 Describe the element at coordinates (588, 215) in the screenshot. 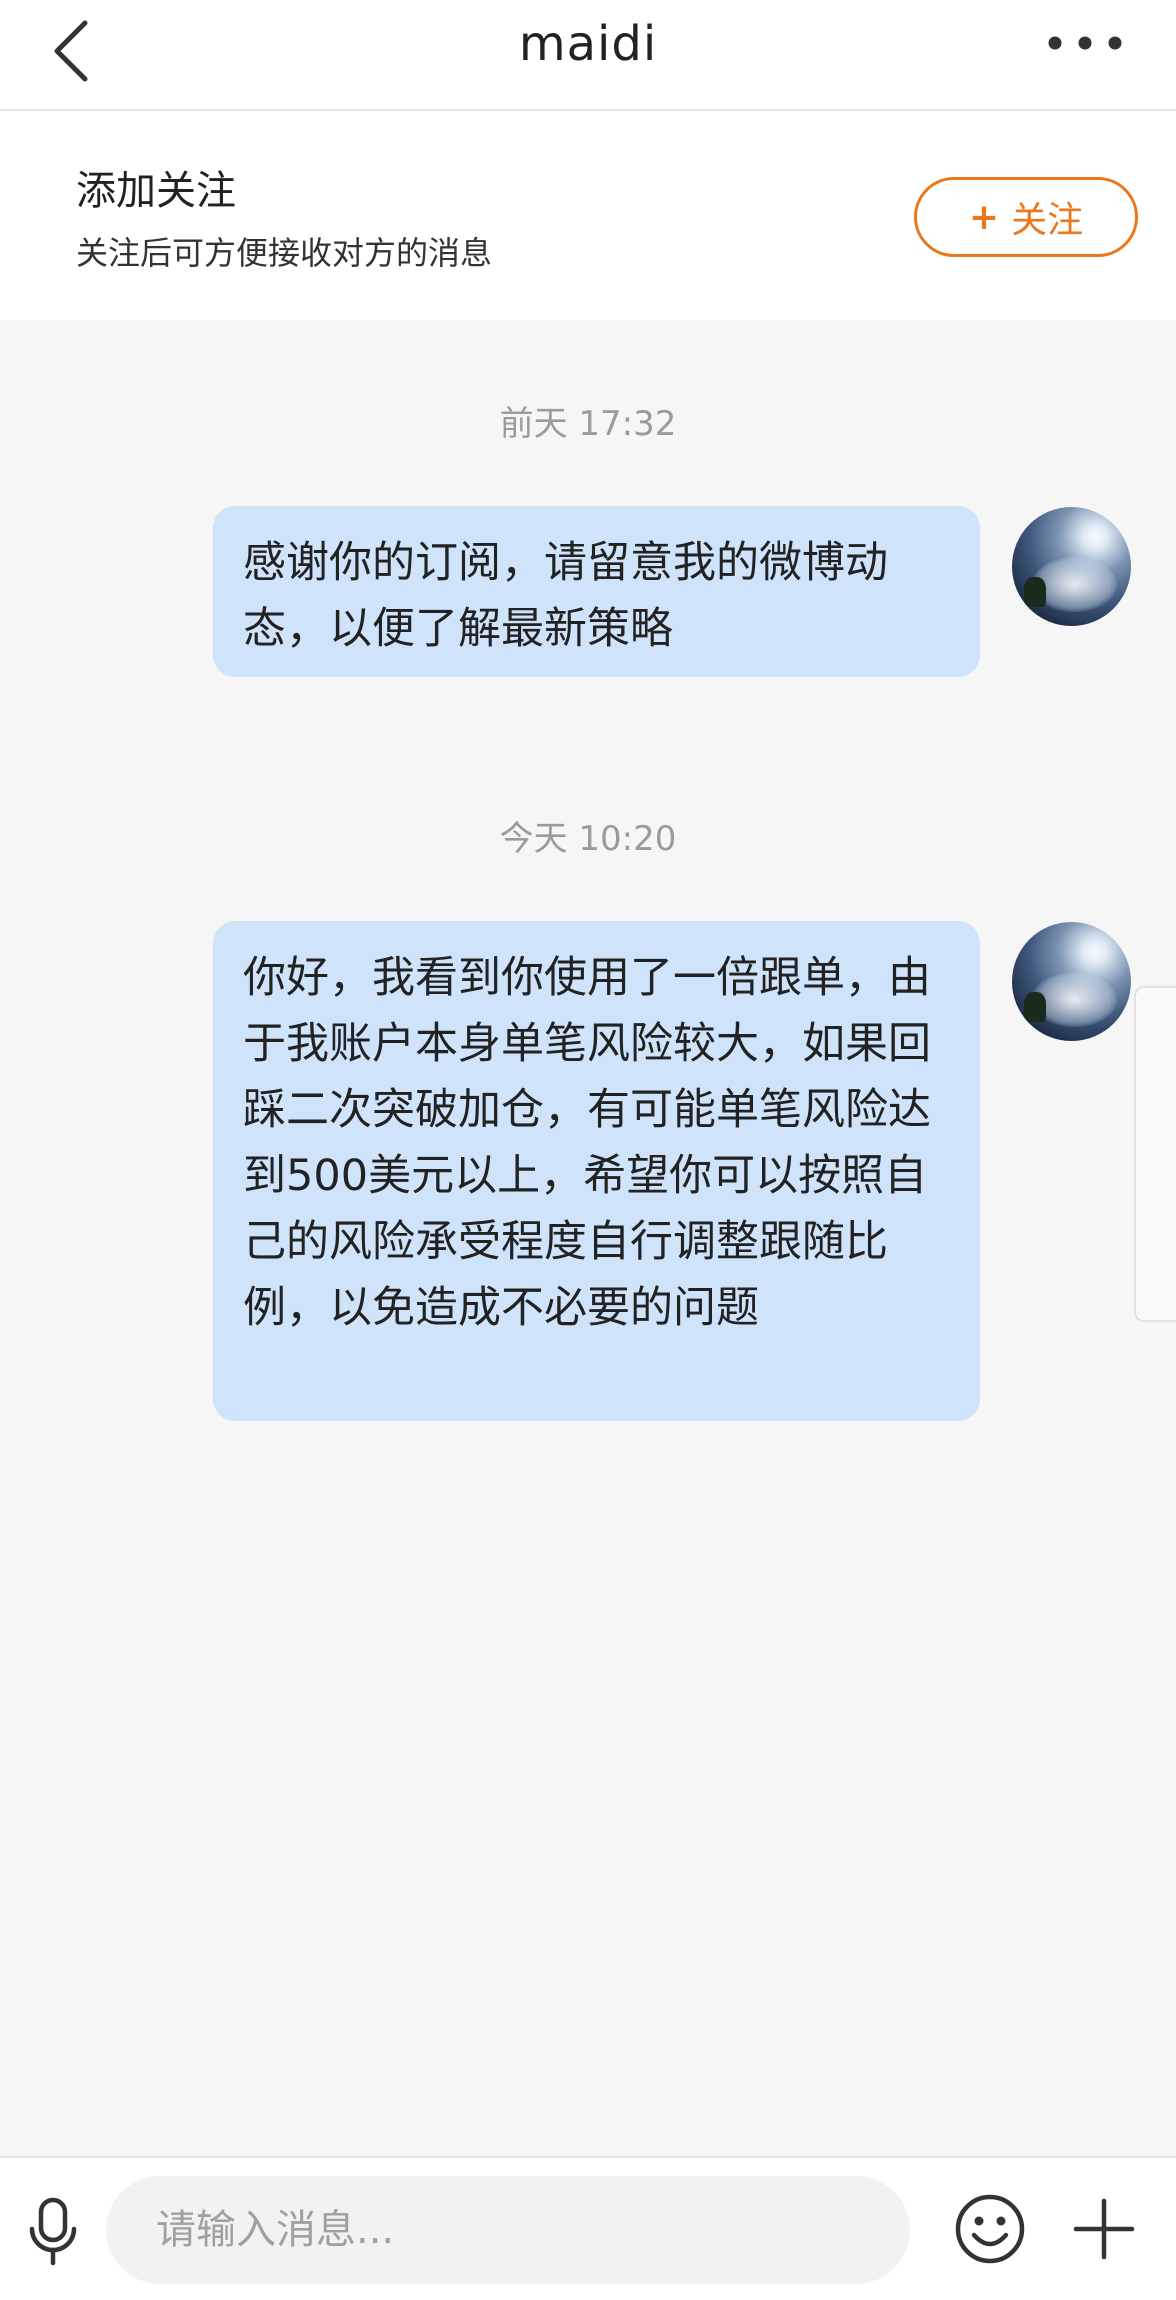

I see `follow-banner: 添加关注 关注后可方便接收对方的消息 + 关注` at that location.